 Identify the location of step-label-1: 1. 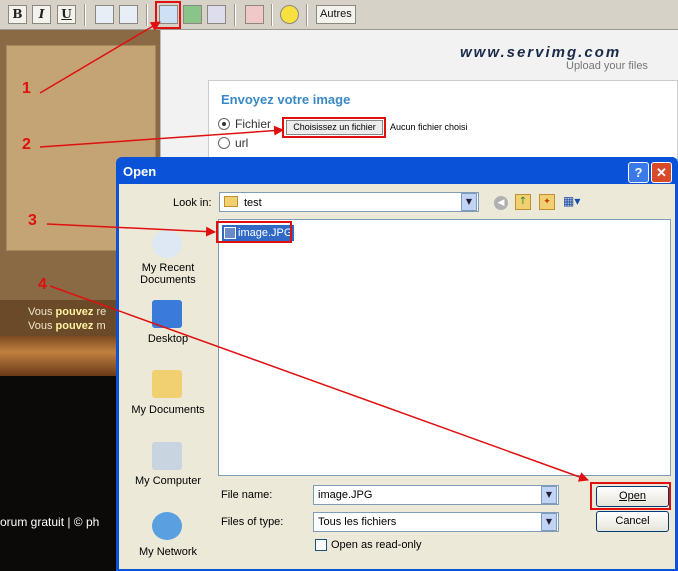
(26, 88).